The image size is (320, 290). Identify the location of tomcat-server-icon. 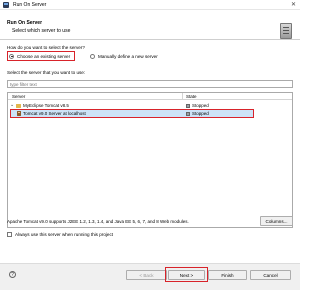
(19, 113).